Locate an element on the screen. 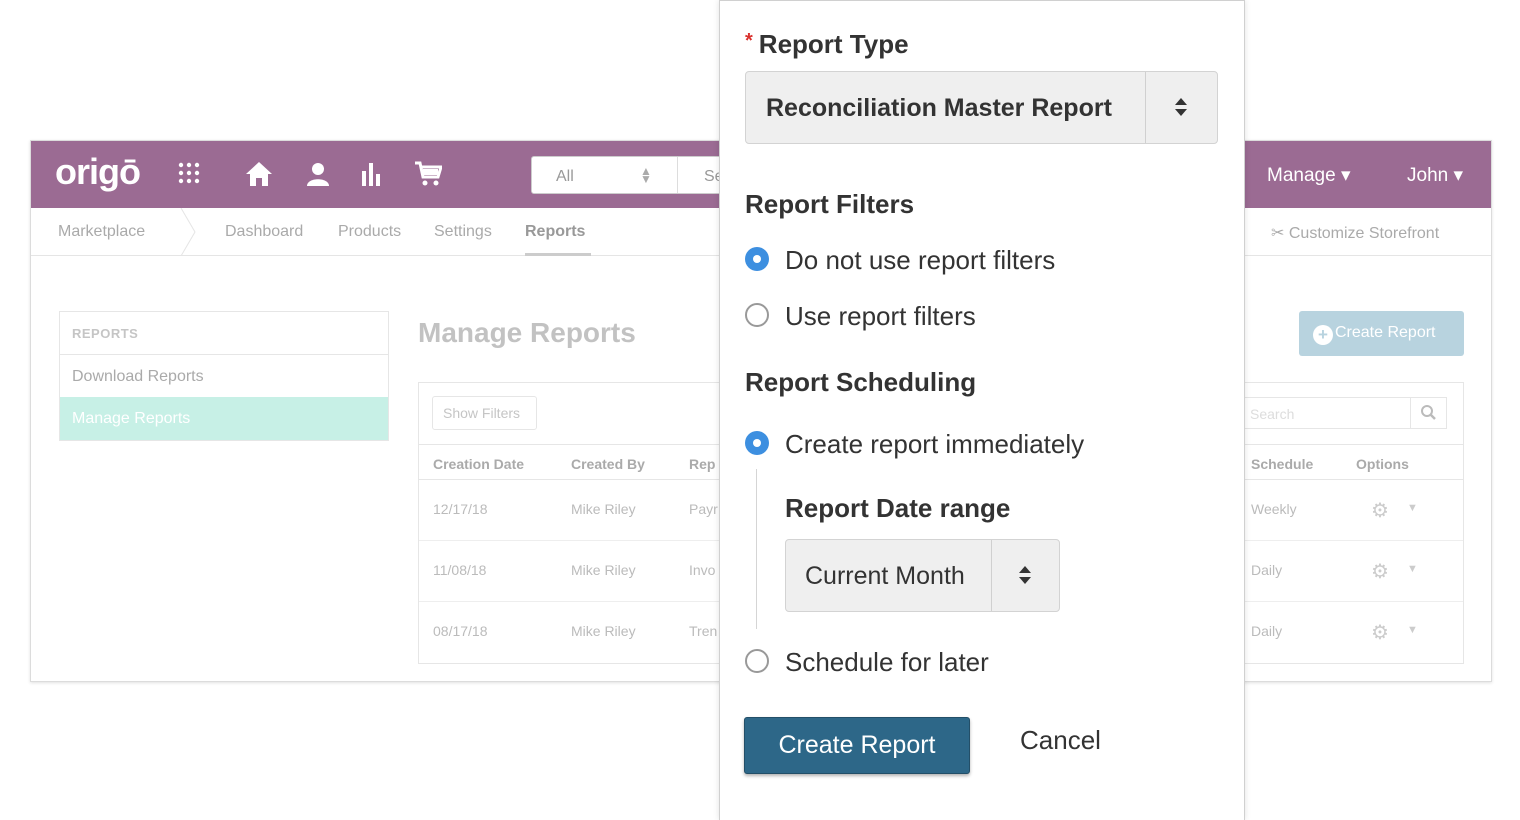  active-tab-underline is located at coordinates (558, 254).